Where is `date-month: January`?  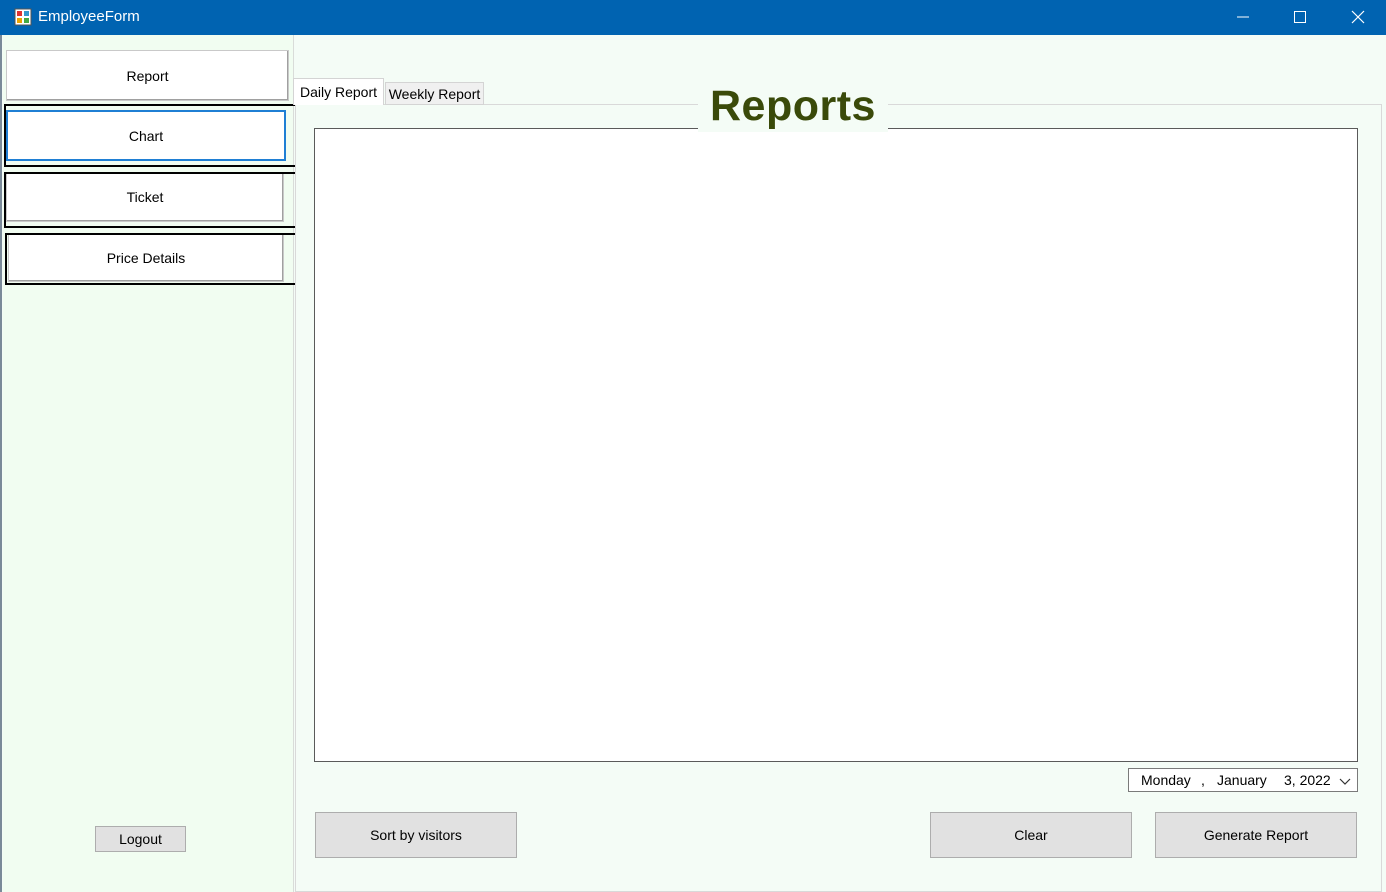
date-month: January is located at coordinates (1242, 780).